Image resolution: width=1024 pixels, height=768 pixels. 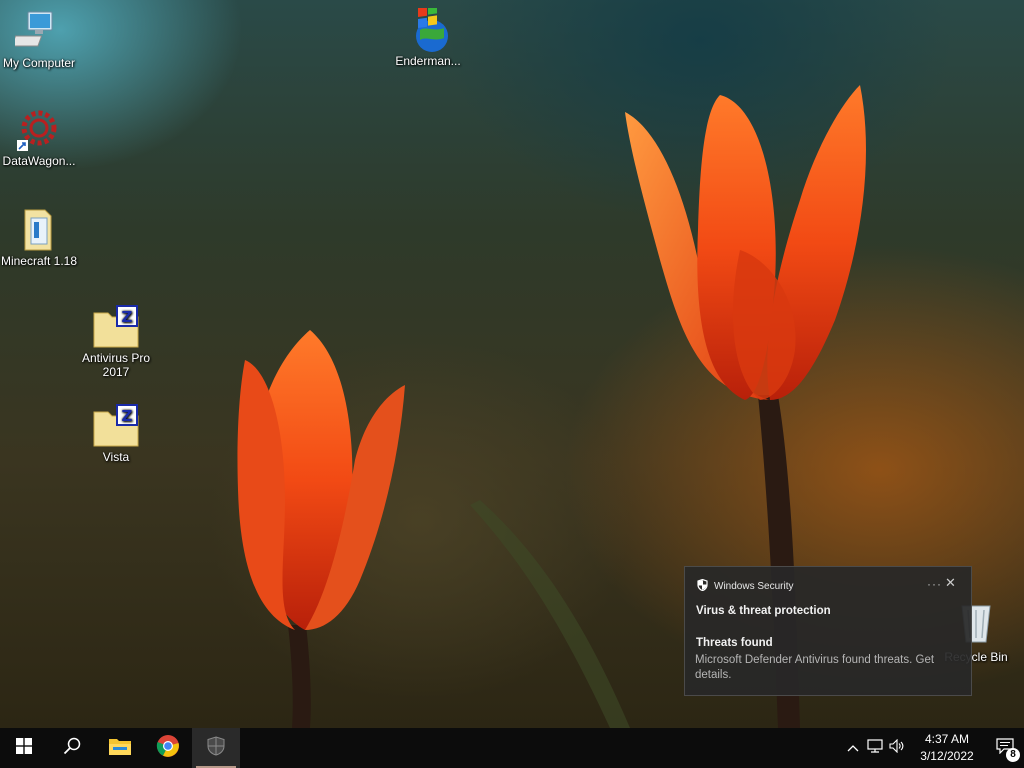 I want to click on system-tray: 4:37 AM 3/12/2022 8, so click(x=933, y=748).